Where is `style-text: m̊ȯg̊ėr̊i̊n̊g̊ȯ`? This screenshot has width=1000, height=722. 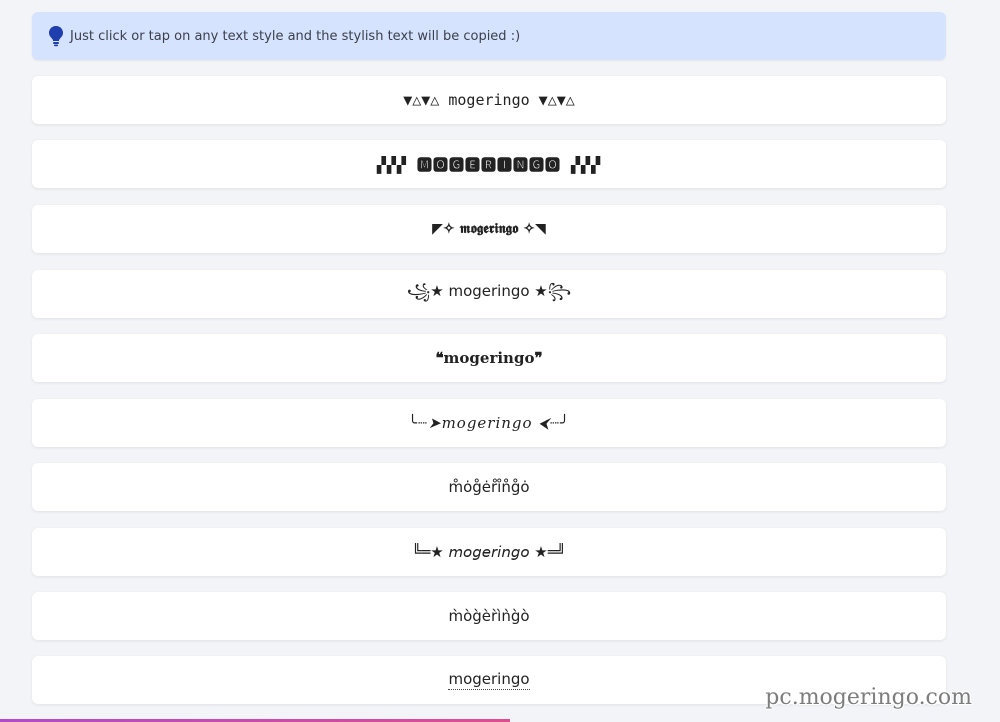 style-text: m̊ȯg̊ėr̊i̊n̊g̊ȯ is located at coordinates (489, 487).